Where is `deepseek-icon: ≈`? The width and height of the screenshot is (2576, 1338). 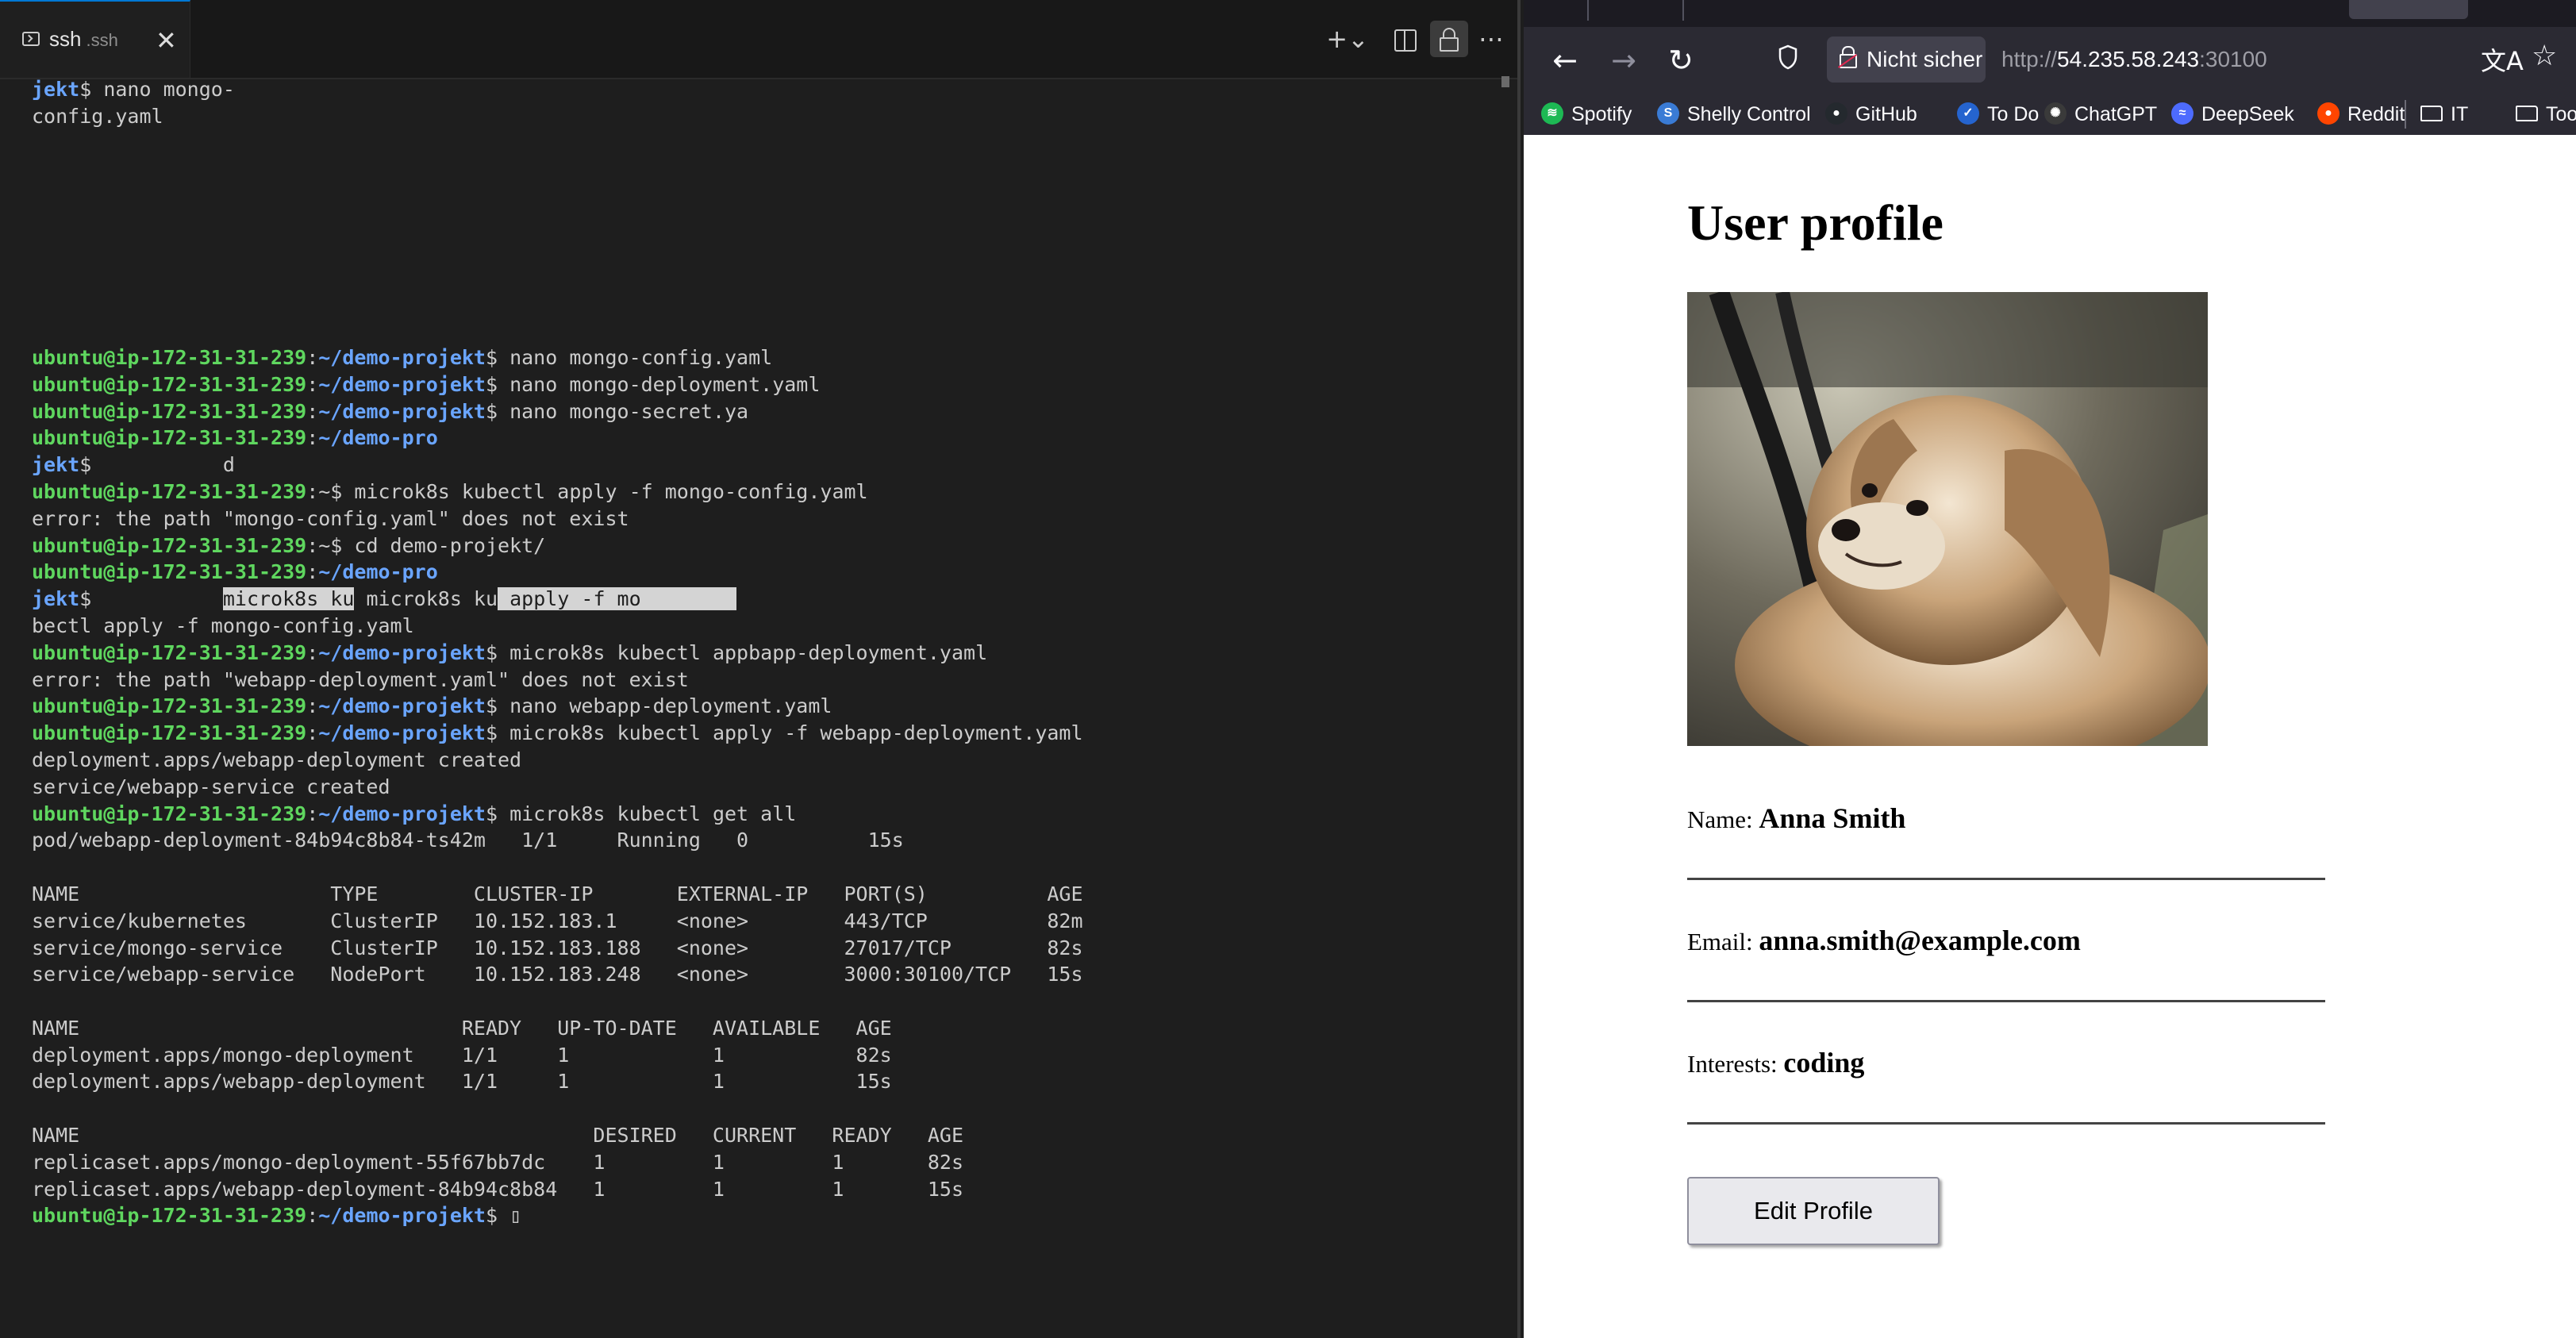 deepseek-icon: ≈ is located at coordinates (2182, 114).